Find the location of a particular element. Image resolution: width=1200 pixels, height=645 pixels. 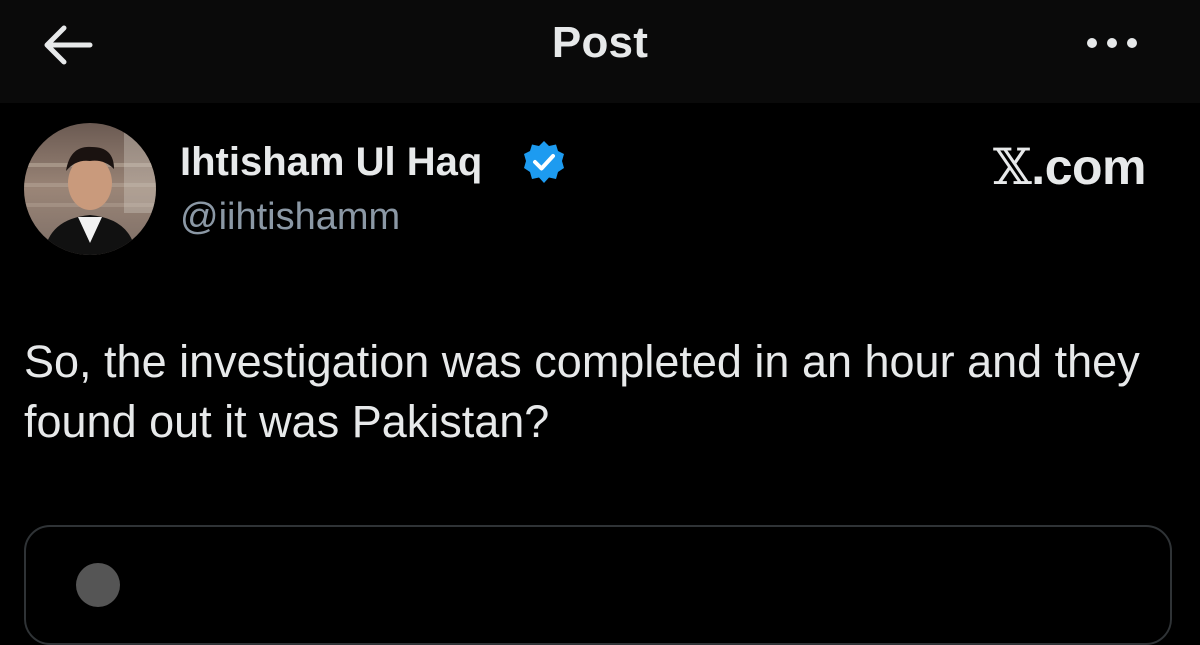

page-title: Post is located at coordinates (600, 42).